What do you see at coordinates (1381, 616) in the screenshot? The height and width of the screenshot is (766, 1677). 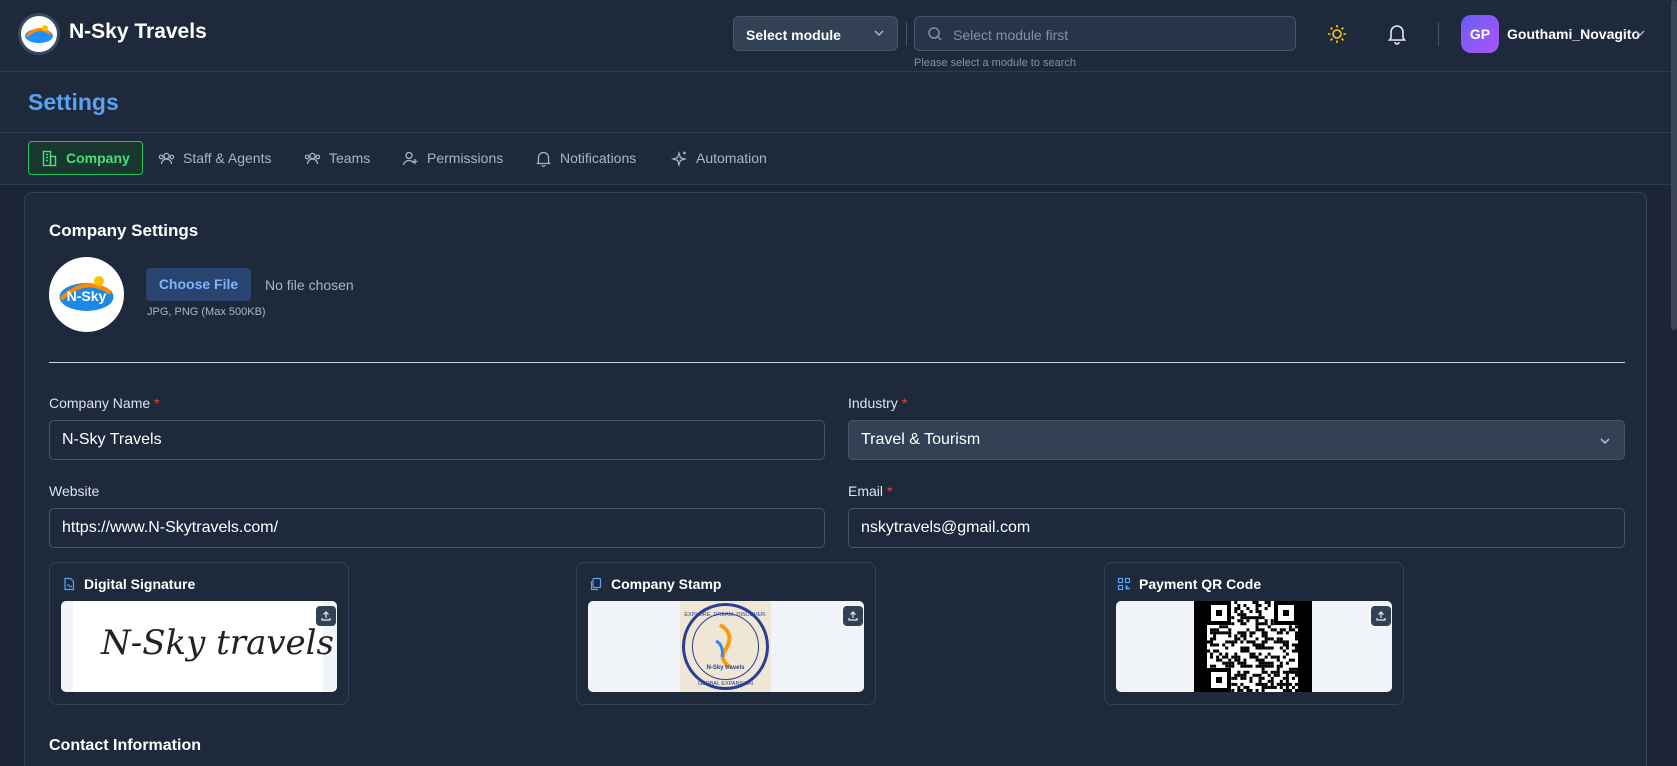 I see `upload-qr-button` at bounding box center [1381, 616].